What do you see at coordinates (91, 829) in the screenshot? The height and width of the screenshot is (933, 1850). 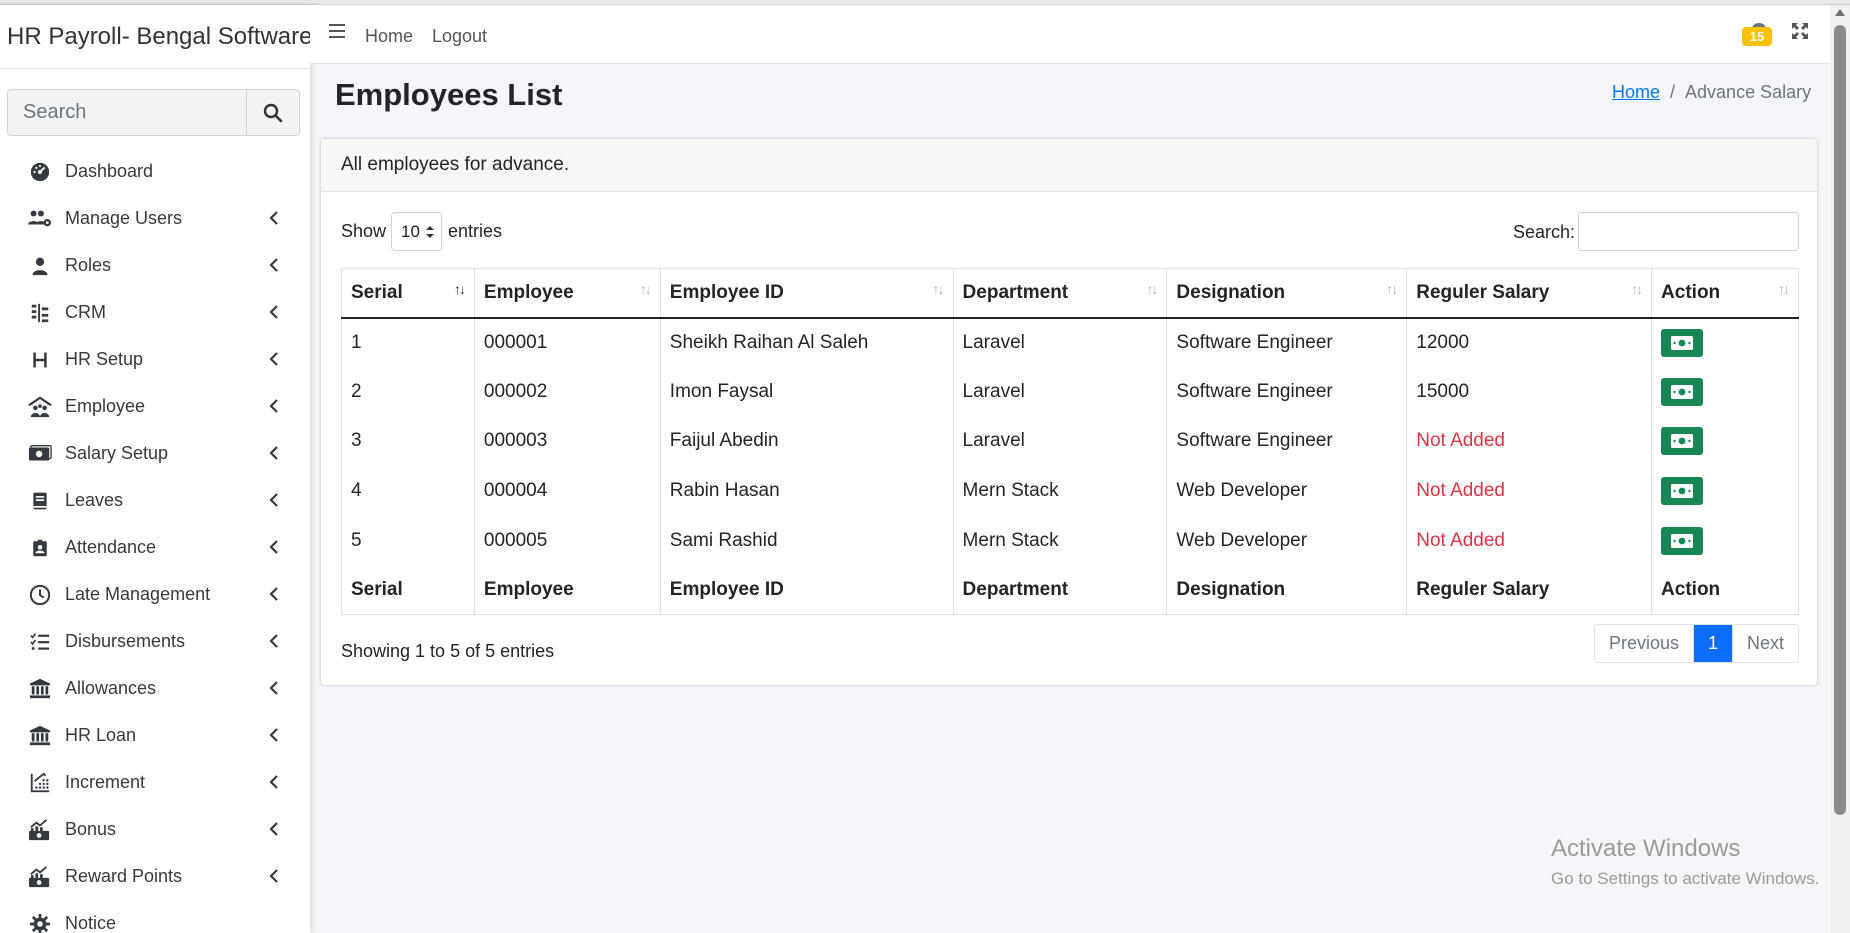 I see `sidebar-item-label: Bonus` at bounding box center [91, 829].